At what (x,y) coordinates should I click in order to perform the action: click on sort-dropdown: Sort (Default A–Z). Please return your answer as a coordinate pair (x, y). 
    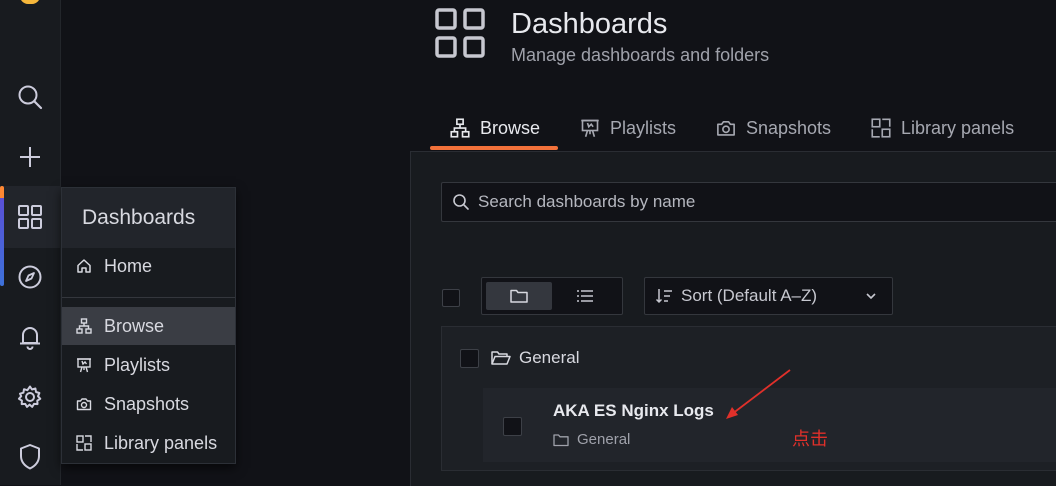
    Looking at the image, I should click on (768, 296).